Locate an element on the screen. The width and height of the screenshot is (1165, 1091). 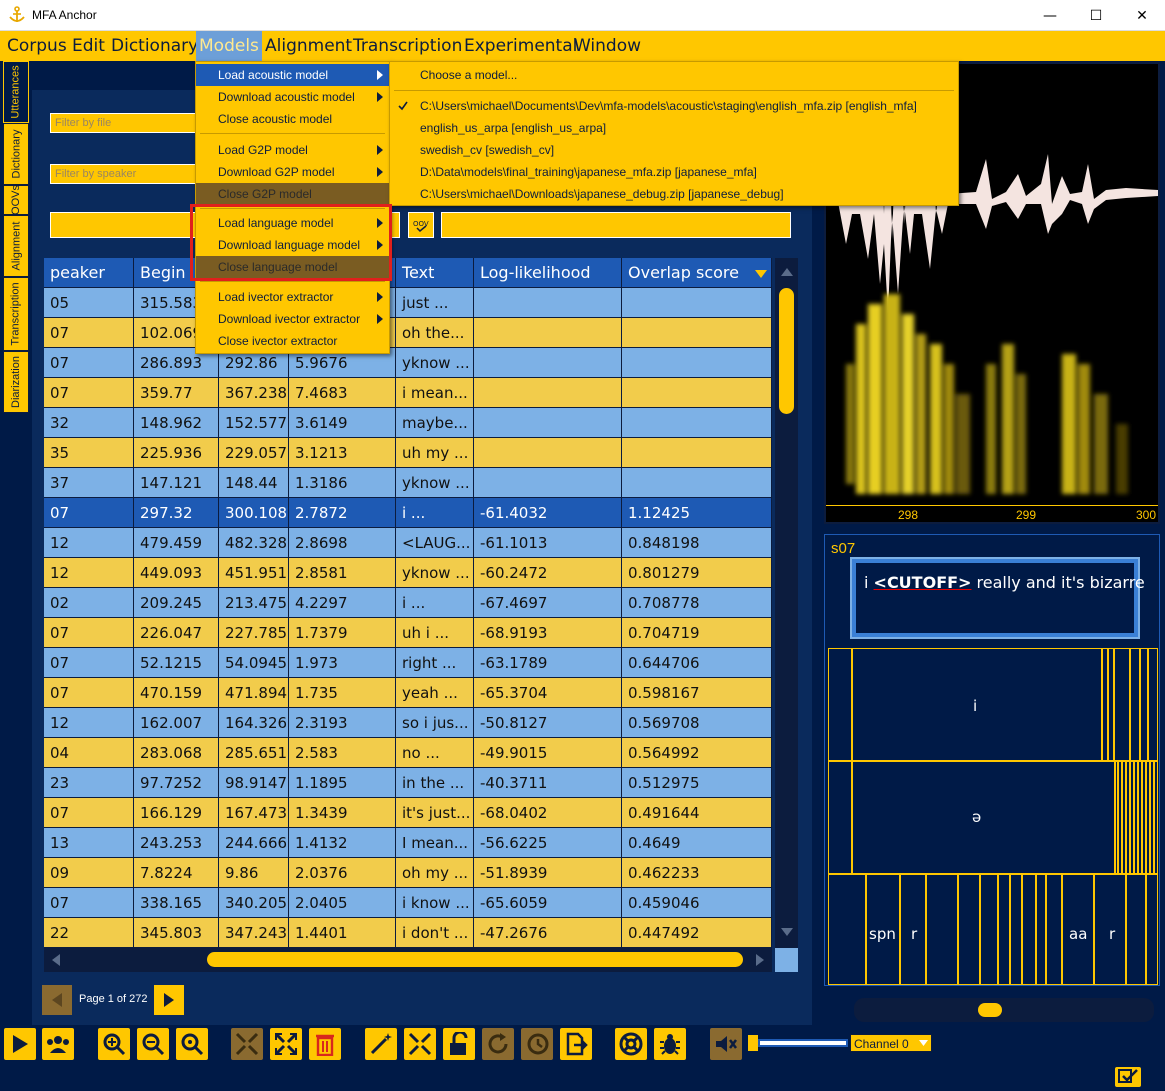
tab-dictionary: Dictionary is located at coordinates (16, 154).